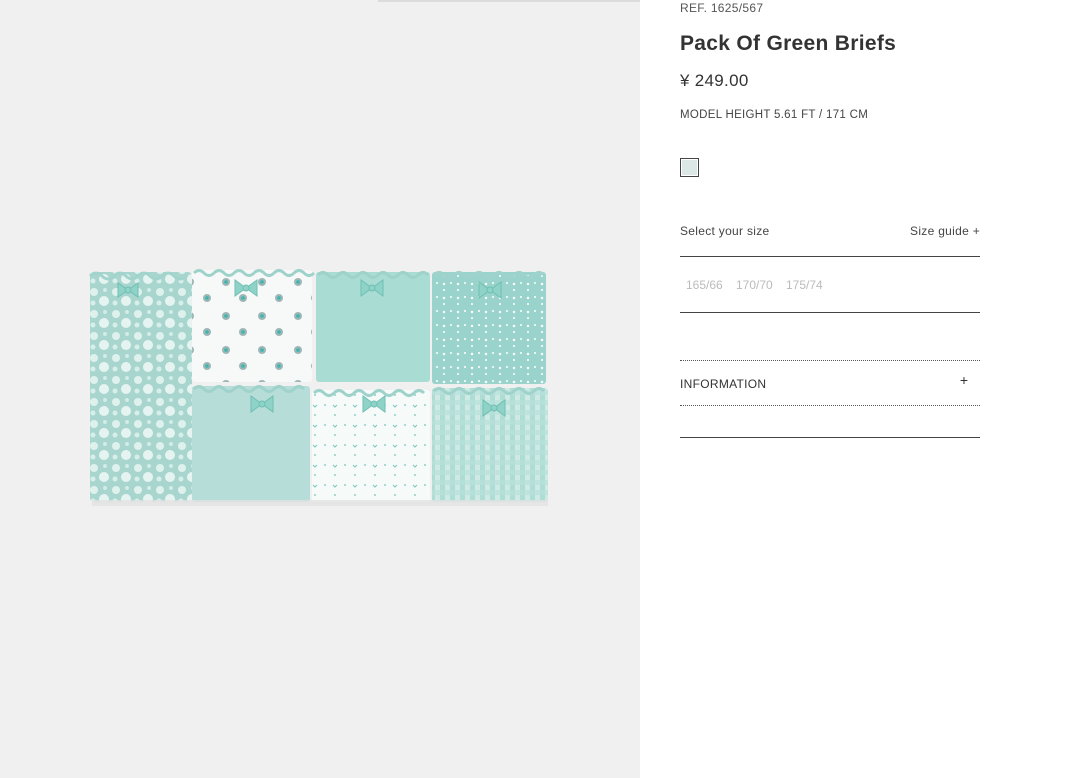  What do you see at coordinates (964, 380) in the screenshot?
I see `plus-icon: +` at bounding box center [964, 380].